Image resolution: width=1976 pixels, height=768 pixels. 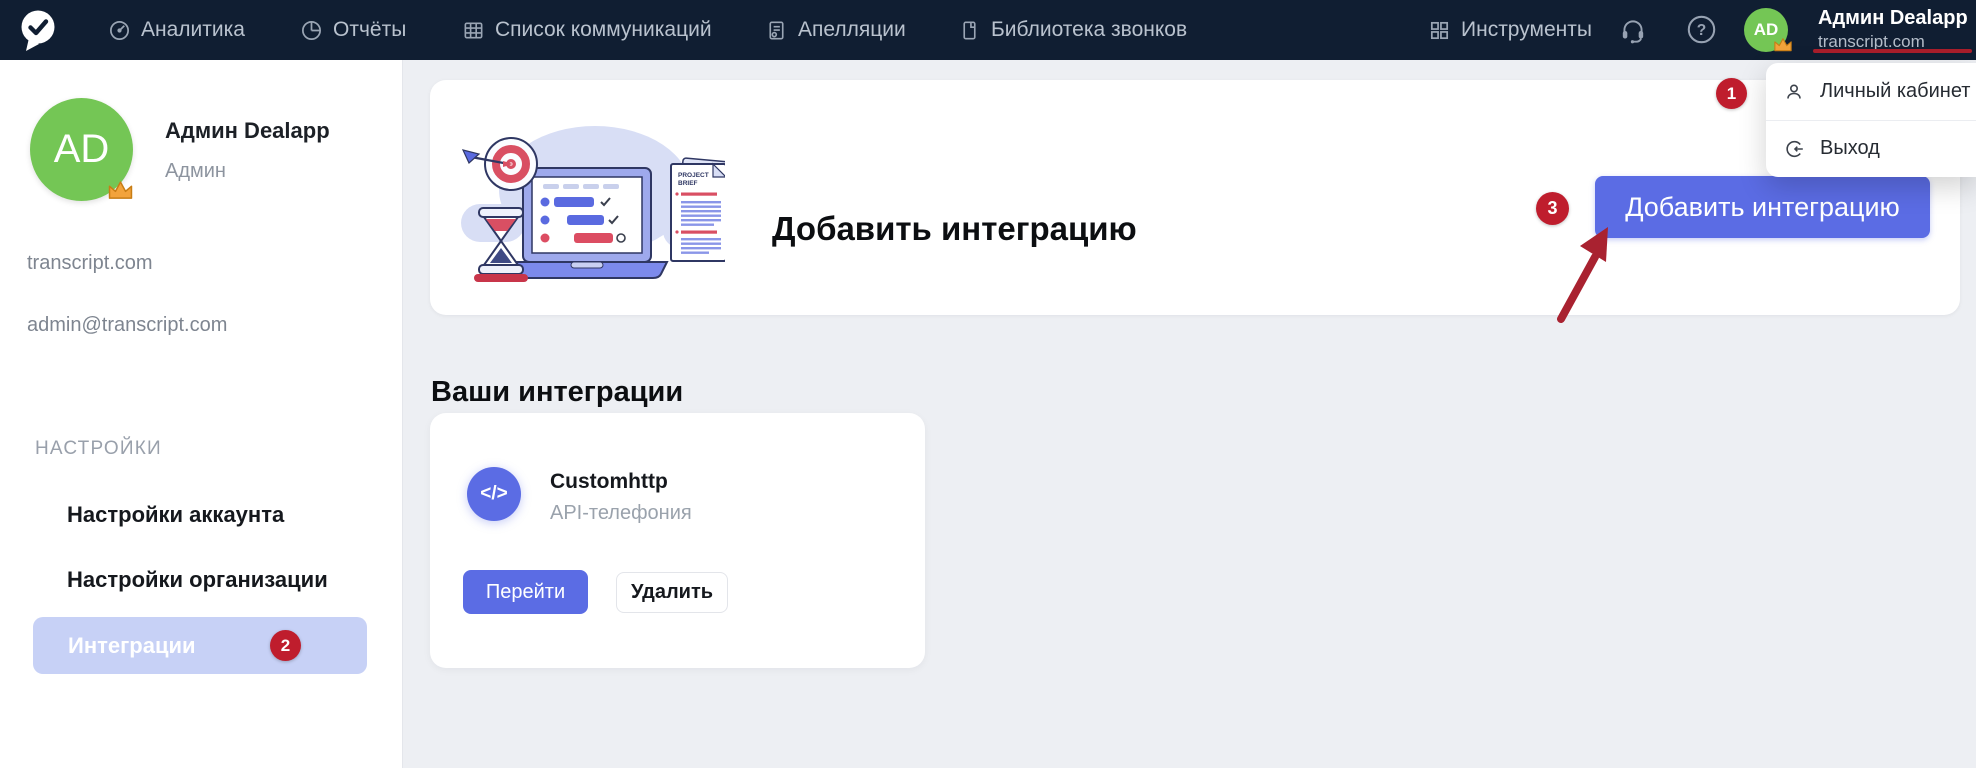 I want to click on table-icon, so click(x=473, y=30).